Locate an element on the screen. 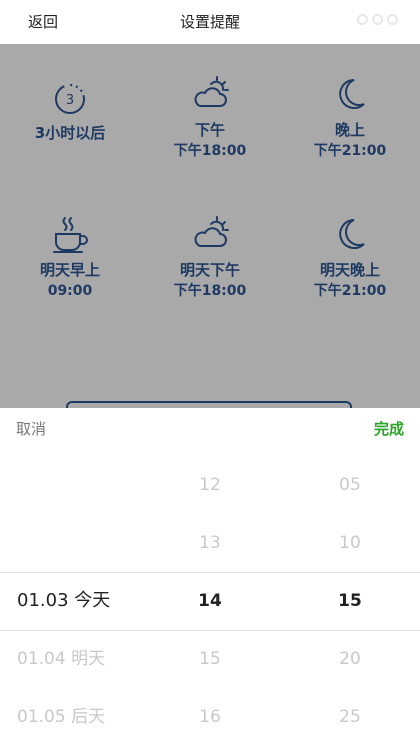 The image size is (420, 746). option-tomorrow-evening: 明天晚上 下午21:00 is located at coordinates (350, 258).